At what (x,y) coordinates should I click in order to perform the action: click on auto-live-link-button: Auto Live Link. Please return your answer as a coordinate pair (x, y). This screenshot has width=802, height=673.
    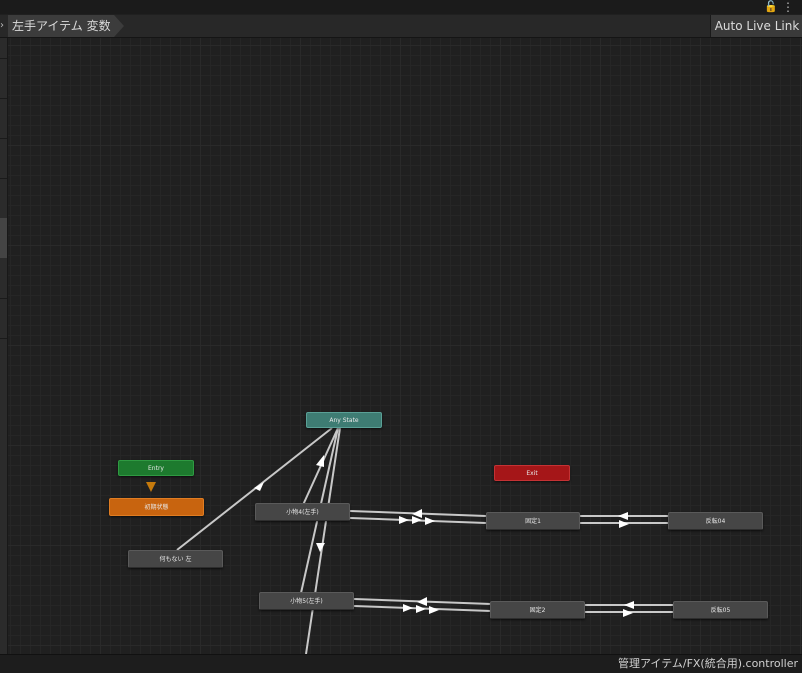
    Looking at the image, I should click on (756, 26).